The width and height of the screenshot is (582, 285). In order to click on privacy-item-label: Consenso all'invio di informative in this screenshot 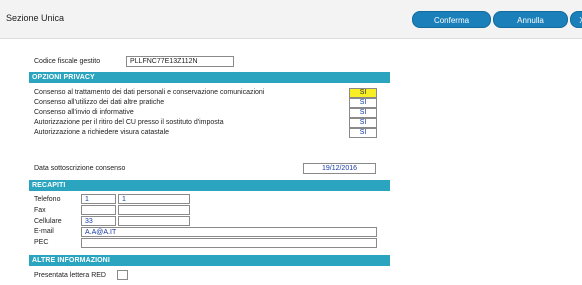, I will do `click(84, 112)`.